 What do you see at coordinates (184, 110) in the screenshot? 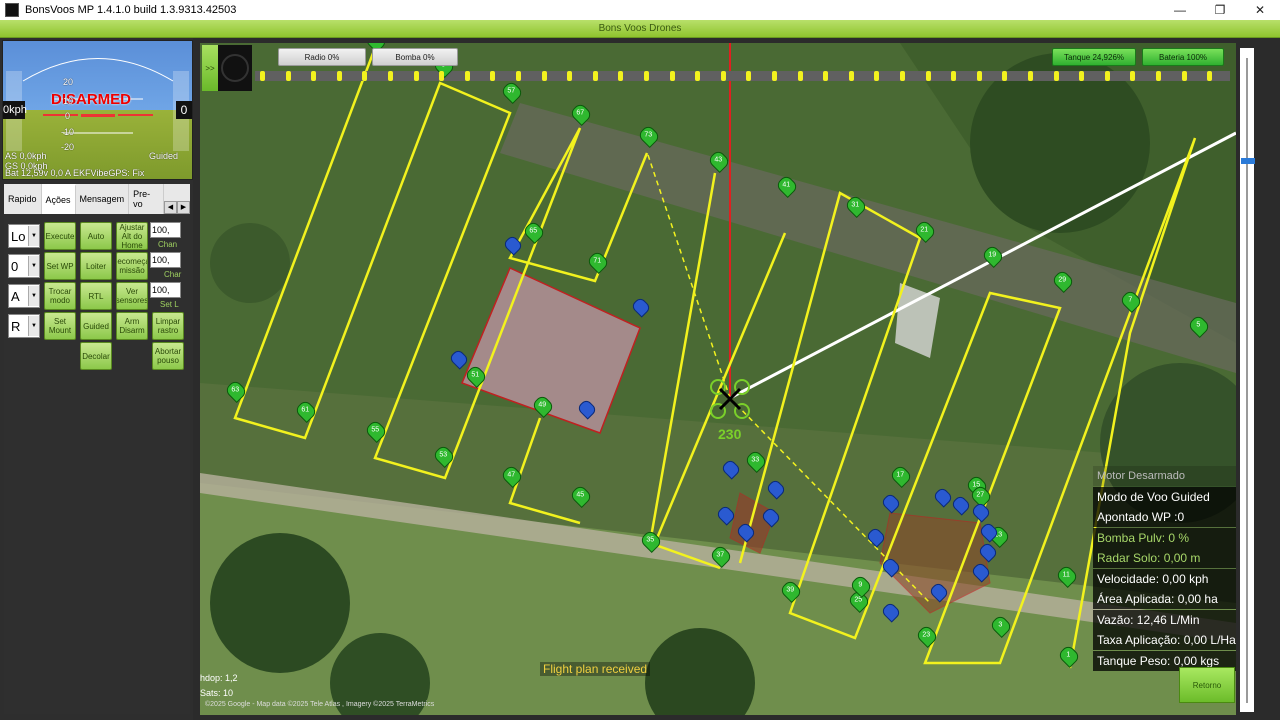
I see `altitude-readout: 0` at bounding box center [184, 110].